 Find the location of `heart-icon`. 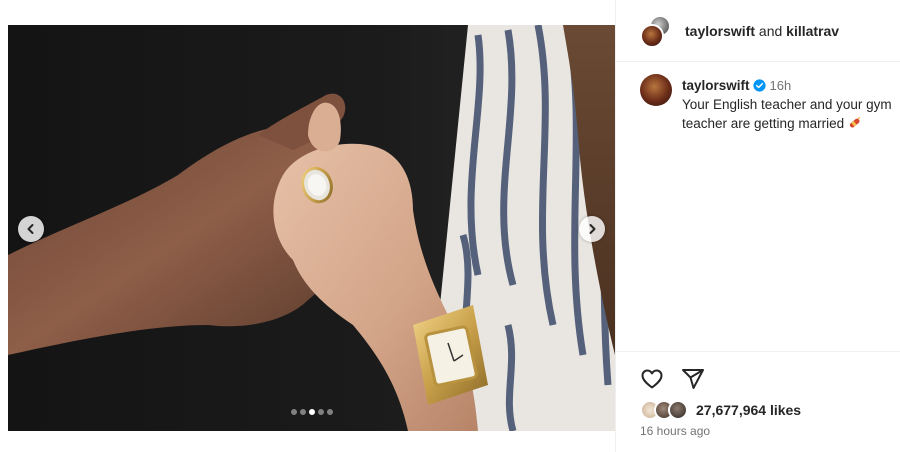

heart-icon is located at coordinates (652, 379).